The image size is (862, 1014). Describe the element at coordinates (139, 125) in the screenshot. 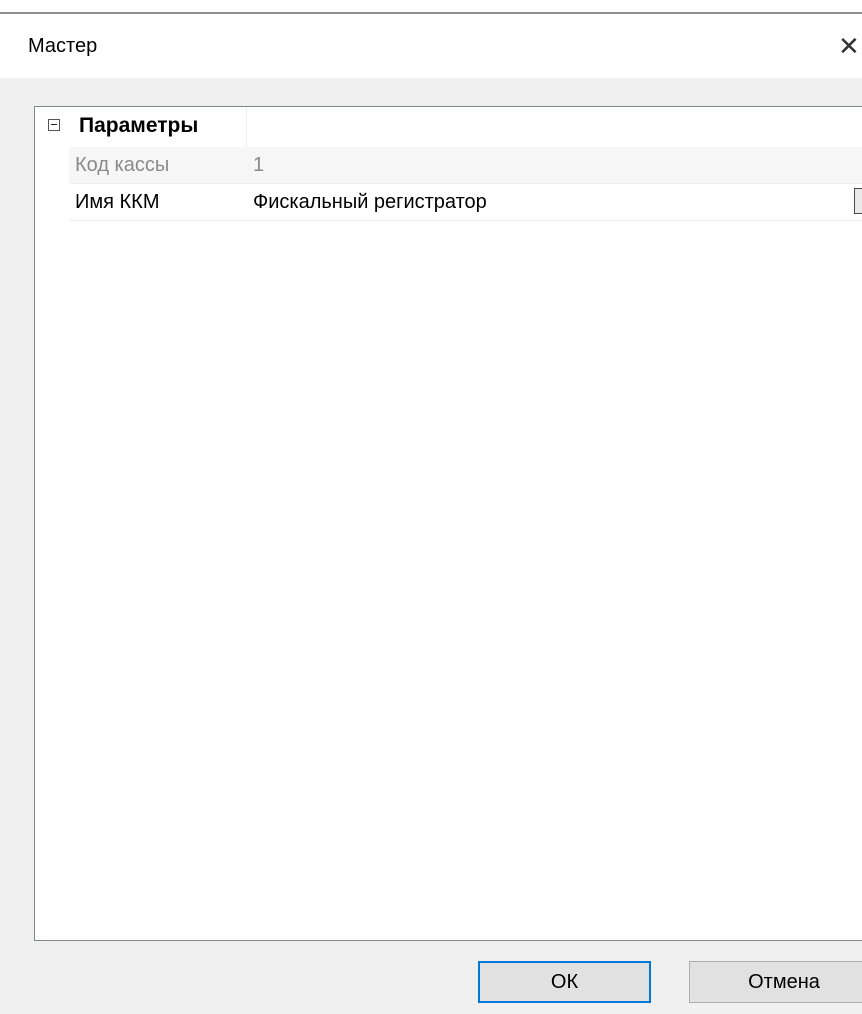

I see `category-label: Параметры` at that location.